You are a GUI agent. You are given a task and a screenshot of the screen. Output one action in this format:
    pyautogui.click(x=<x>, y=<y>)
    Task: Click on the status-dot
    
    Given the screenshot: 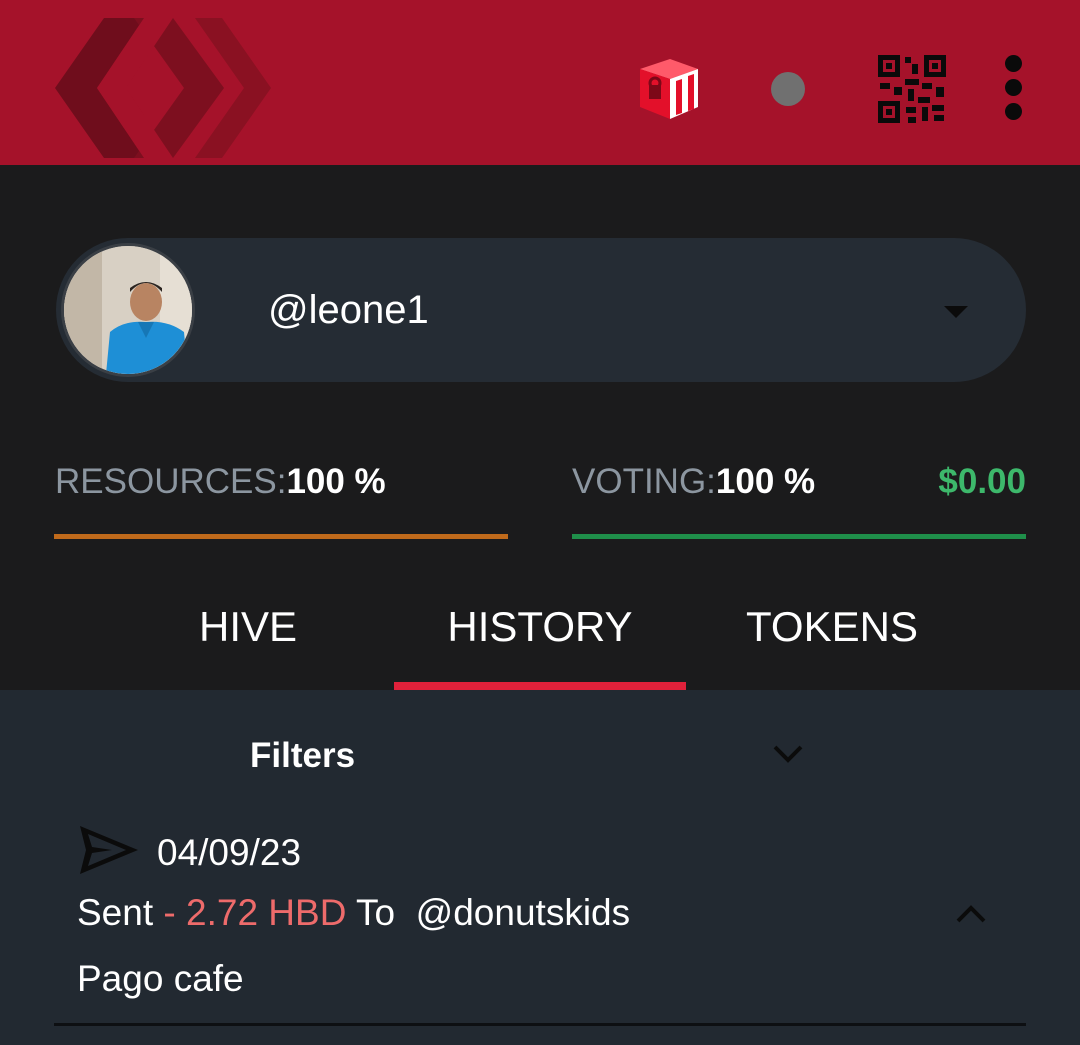 What is the action you would take?
    pyautogui.click(x=788, y=89)
    